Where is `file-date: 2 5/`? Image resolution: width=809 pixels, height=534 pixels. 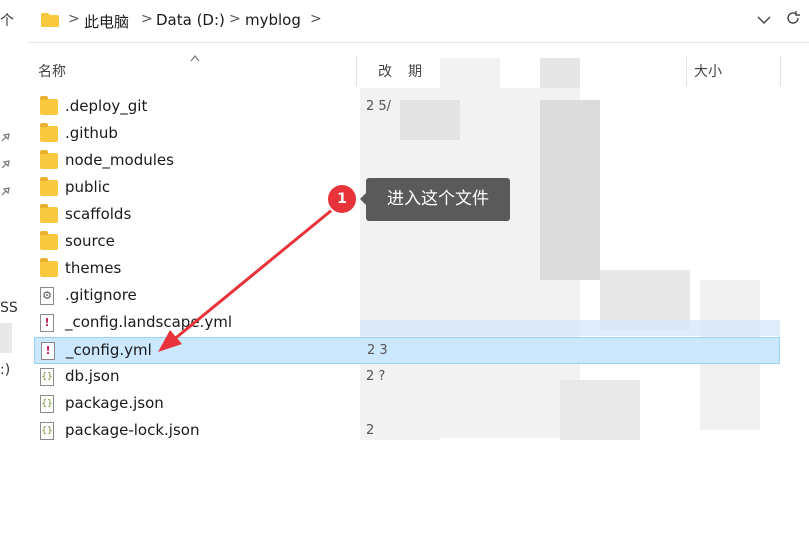
file-date: 2 5/ is located at coordinates (379, 106).